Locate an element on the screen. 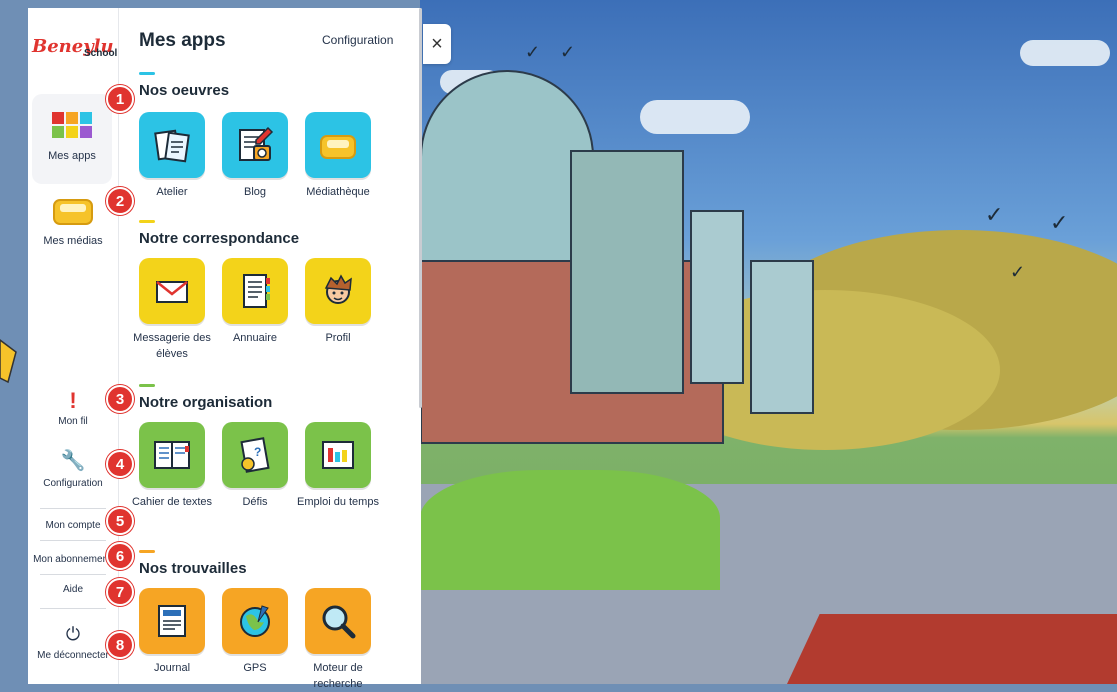 The width and height of the screenshot is (1117, 692). nav-mon-fil-label: Mon fil is located at coordinates (73, 421).